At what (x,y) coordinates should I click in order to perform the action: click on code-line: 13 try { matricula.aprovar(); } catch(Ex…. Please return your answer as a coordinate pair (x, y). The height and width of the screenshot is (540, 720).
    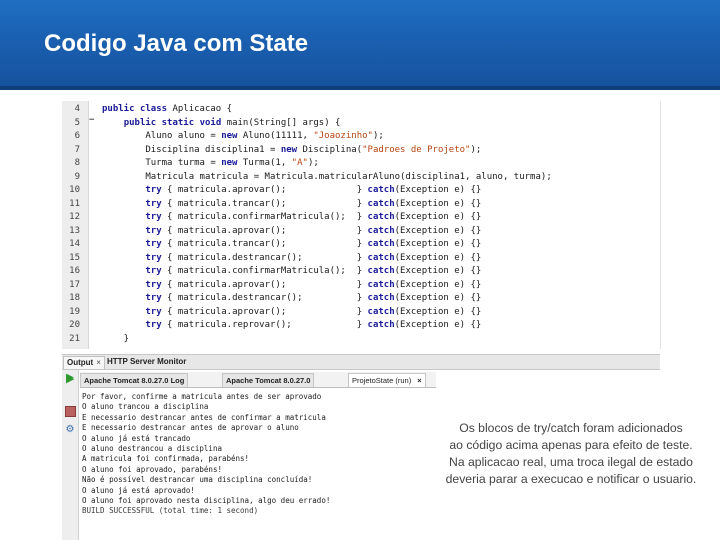
    Looking at the image, I should click on (361, 232).